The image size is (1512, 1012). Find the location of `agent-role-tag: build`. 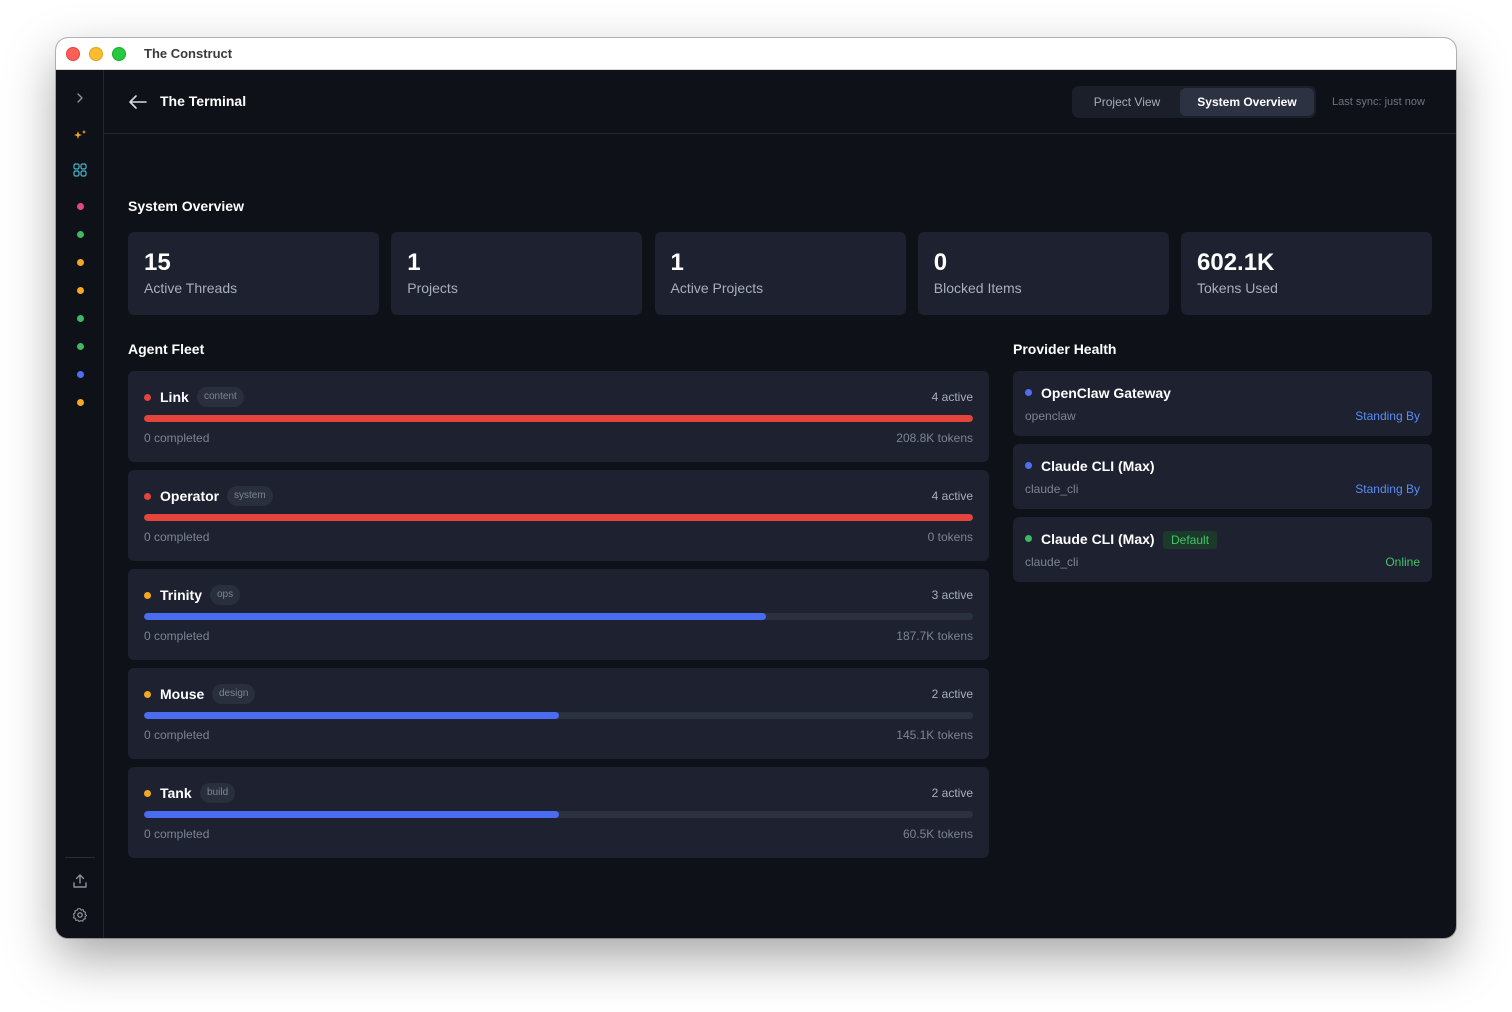

agent-role-tag: build is located at coordinates (218, 793).